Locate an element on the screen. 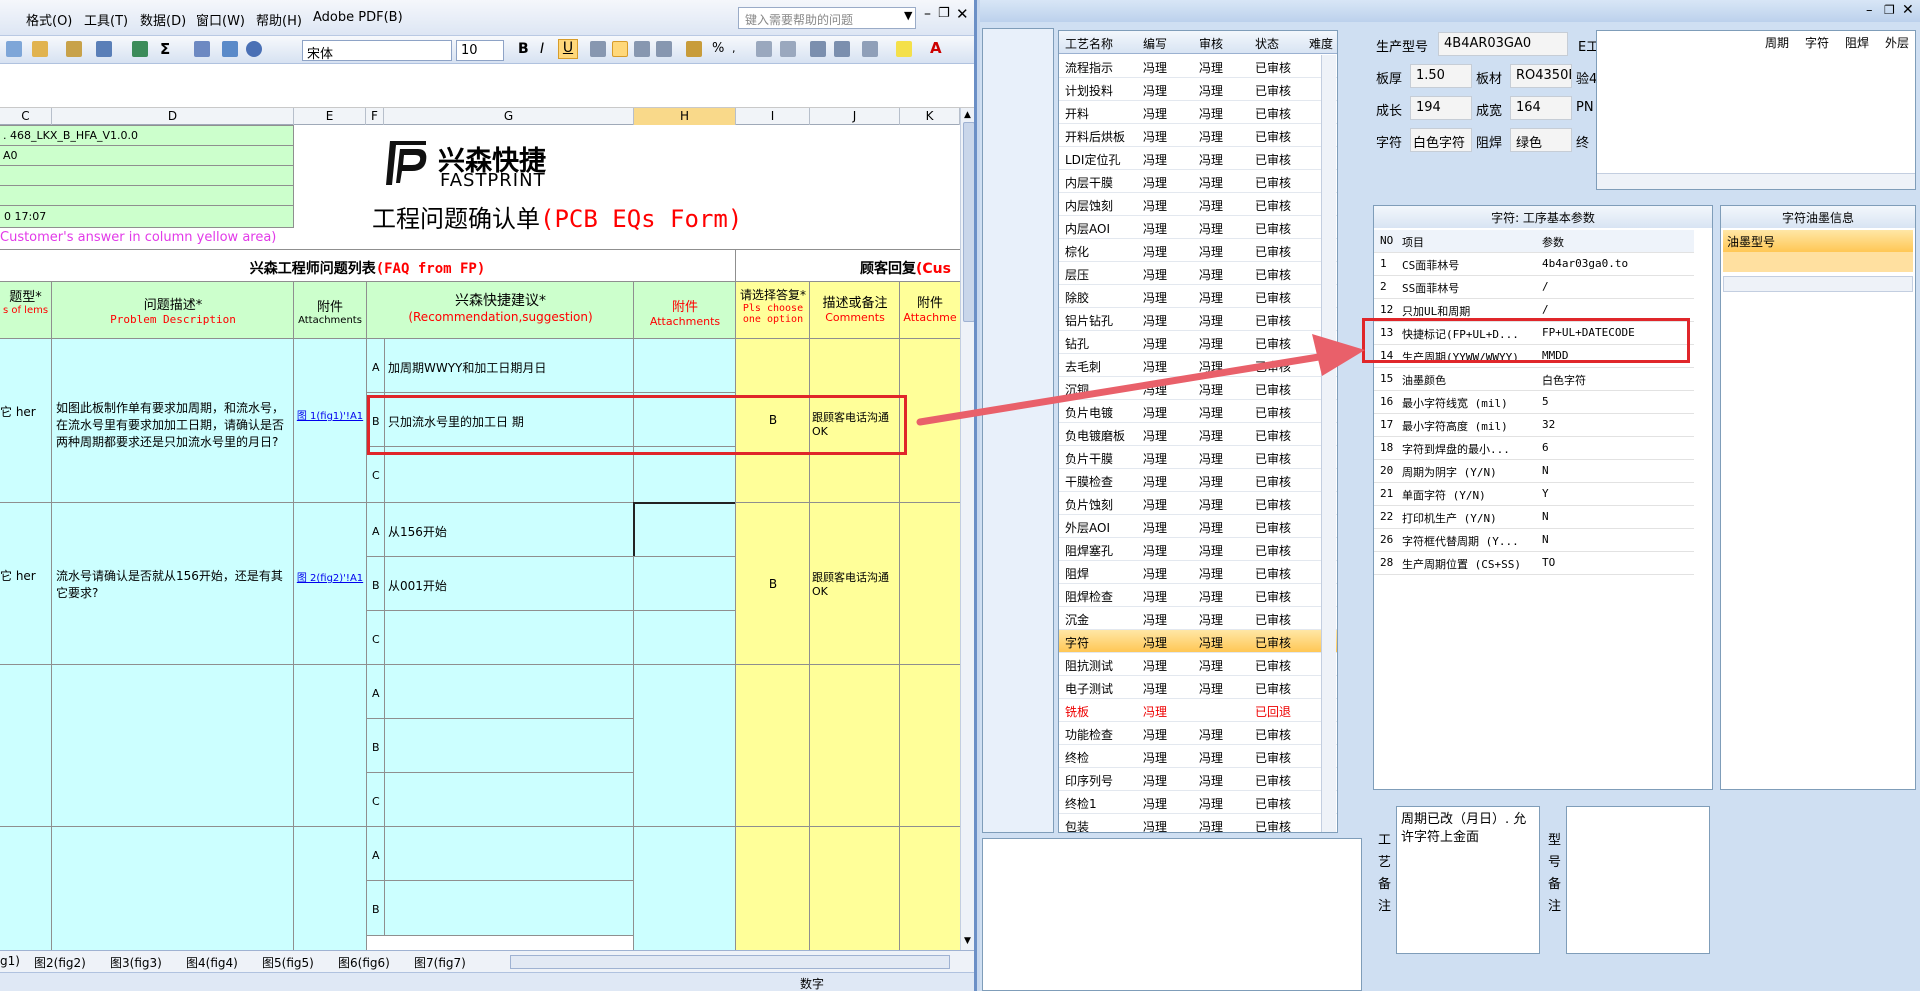 This screenshot has width=1920, height=991. bold-icon: B is located at coordinates (523, 49).